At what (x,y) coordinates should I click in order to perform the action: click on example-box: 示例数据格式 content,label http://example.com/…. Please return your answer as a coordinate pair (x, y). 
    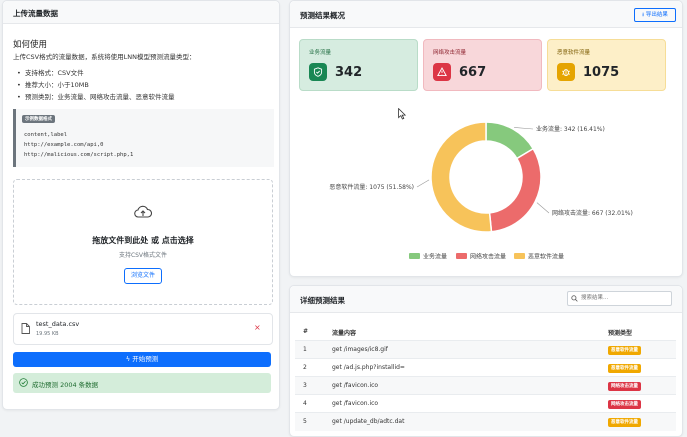
    Looking at the image, I should click on (143, 138).